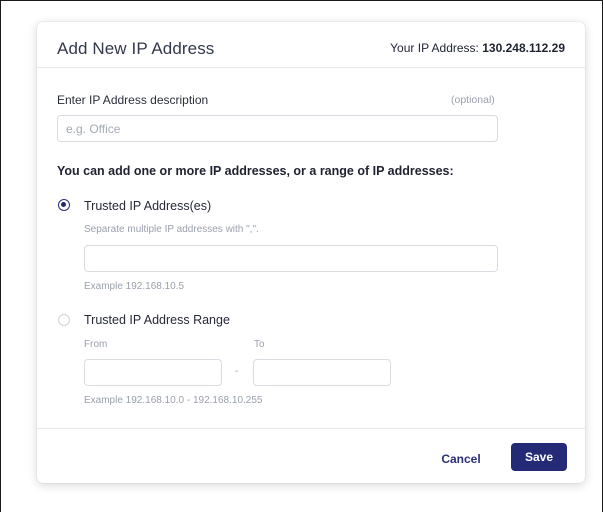  I want to click on trusted-range-label: Trusted IP Address Range, so click(157, 320).